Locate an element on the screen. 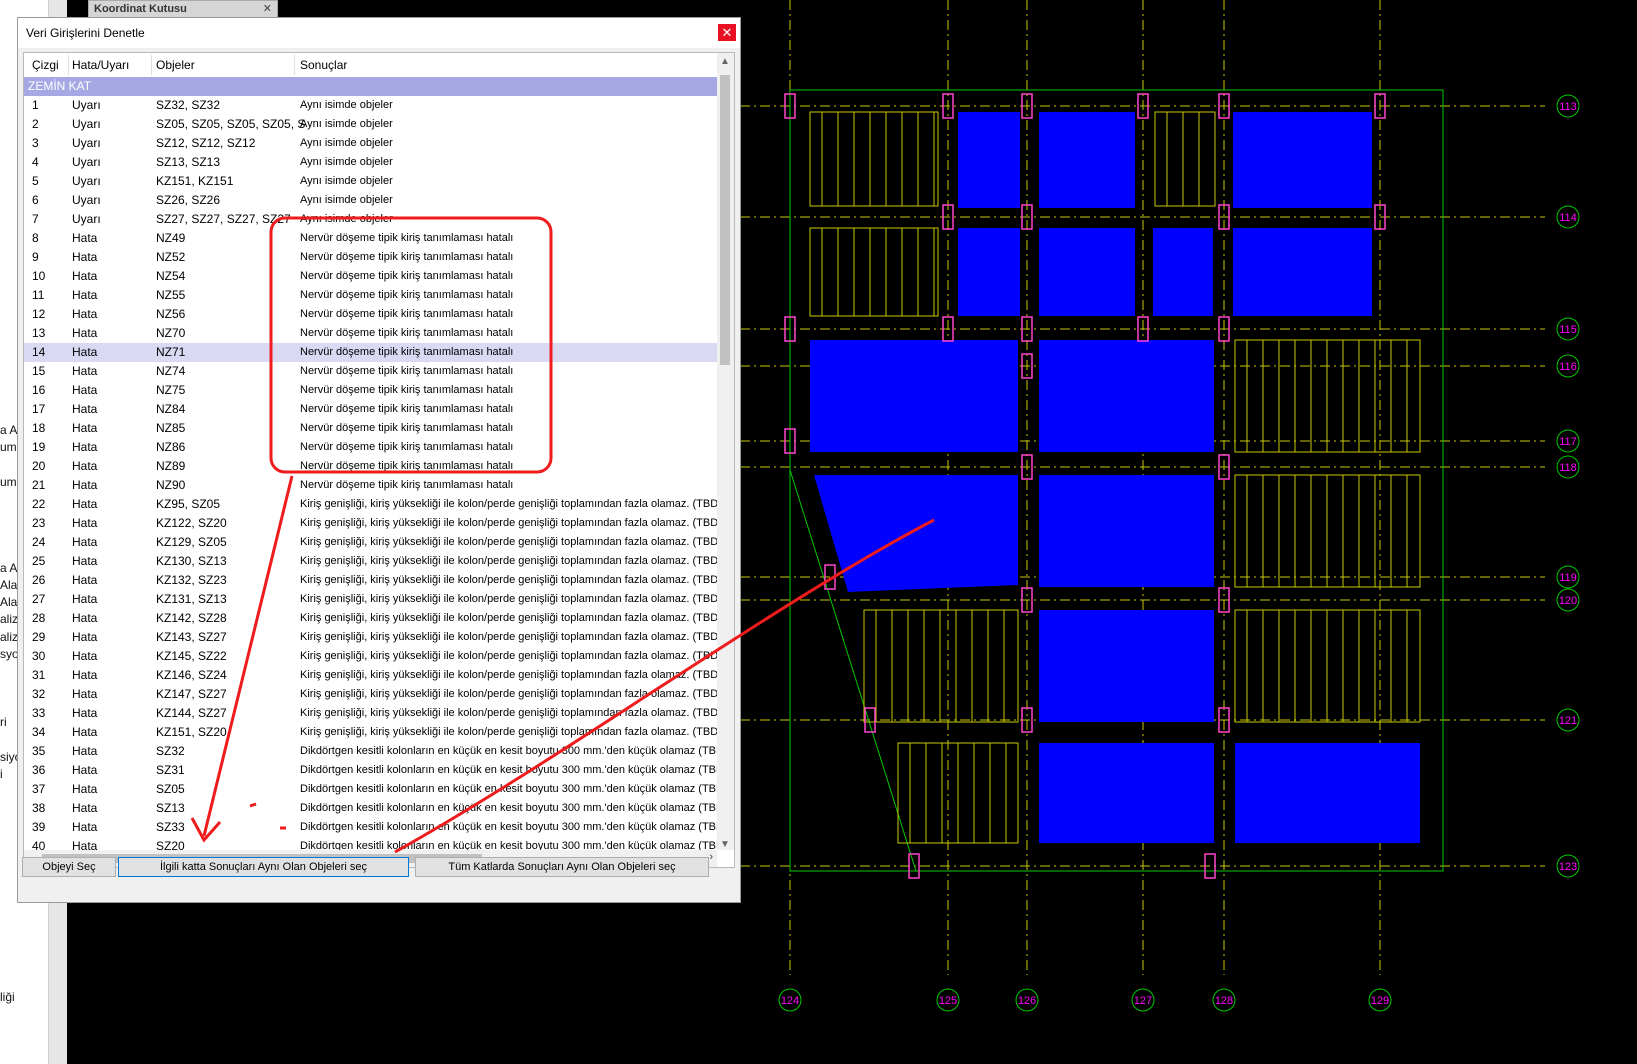 The width and height of the screenshot is (1637, 1064). scroll-thumb is located at coordinates (725, 220).